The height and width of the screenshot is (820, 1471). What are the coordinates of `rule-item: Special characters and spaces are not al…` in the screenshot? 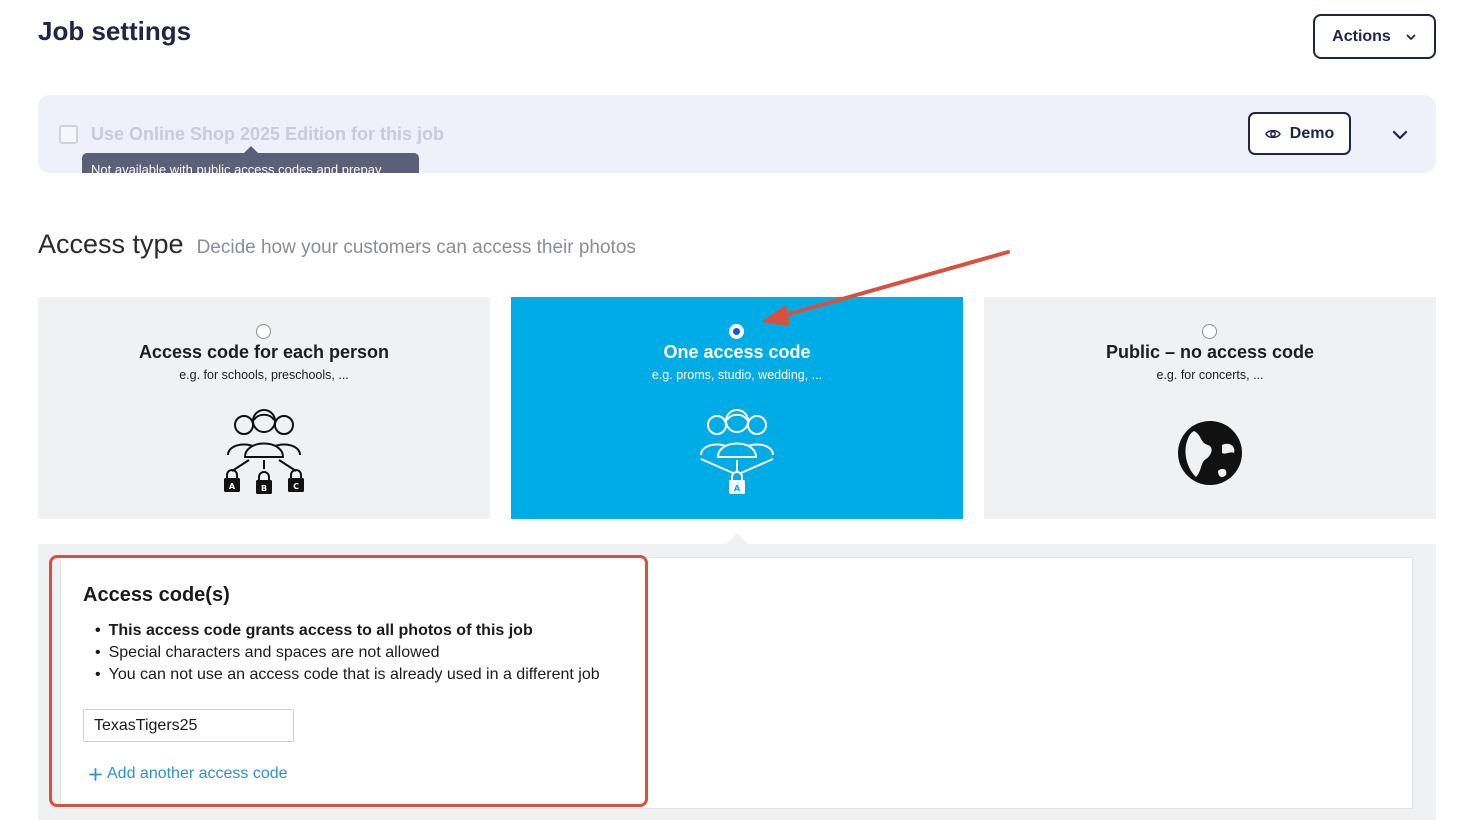 It's located at (347, 653).